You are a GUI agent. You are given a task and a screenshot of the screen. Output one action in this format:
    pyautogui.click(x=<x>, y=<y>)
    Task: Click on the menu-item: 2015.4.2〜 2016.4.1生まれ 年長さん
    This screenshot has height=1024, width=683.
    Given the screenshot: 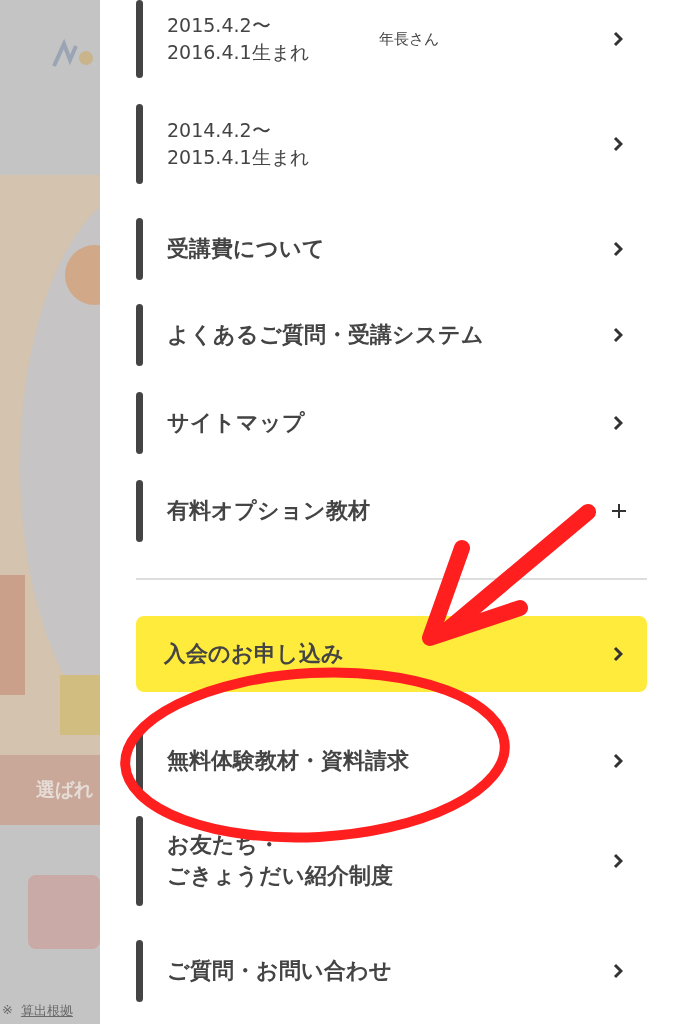 What is the action you would take?
    pyautogui.click(x=391, y=39)
    